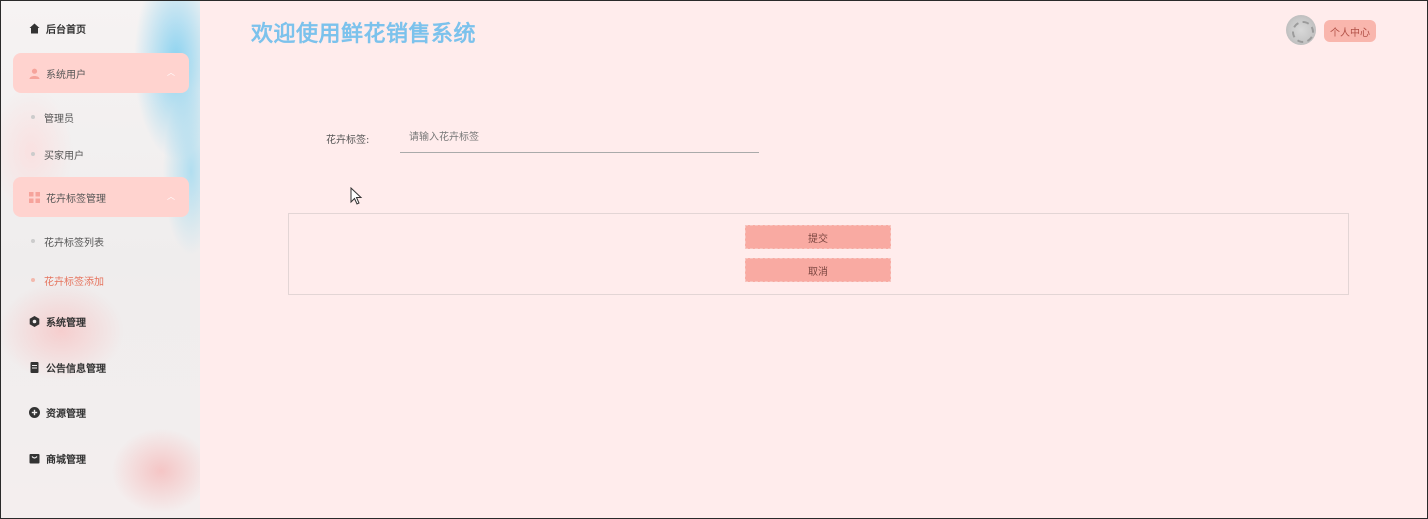 The height and width of the screenshot is (519, 1428). I want to click on sidebar-item-resources: 资源管理, so click(101, 412).